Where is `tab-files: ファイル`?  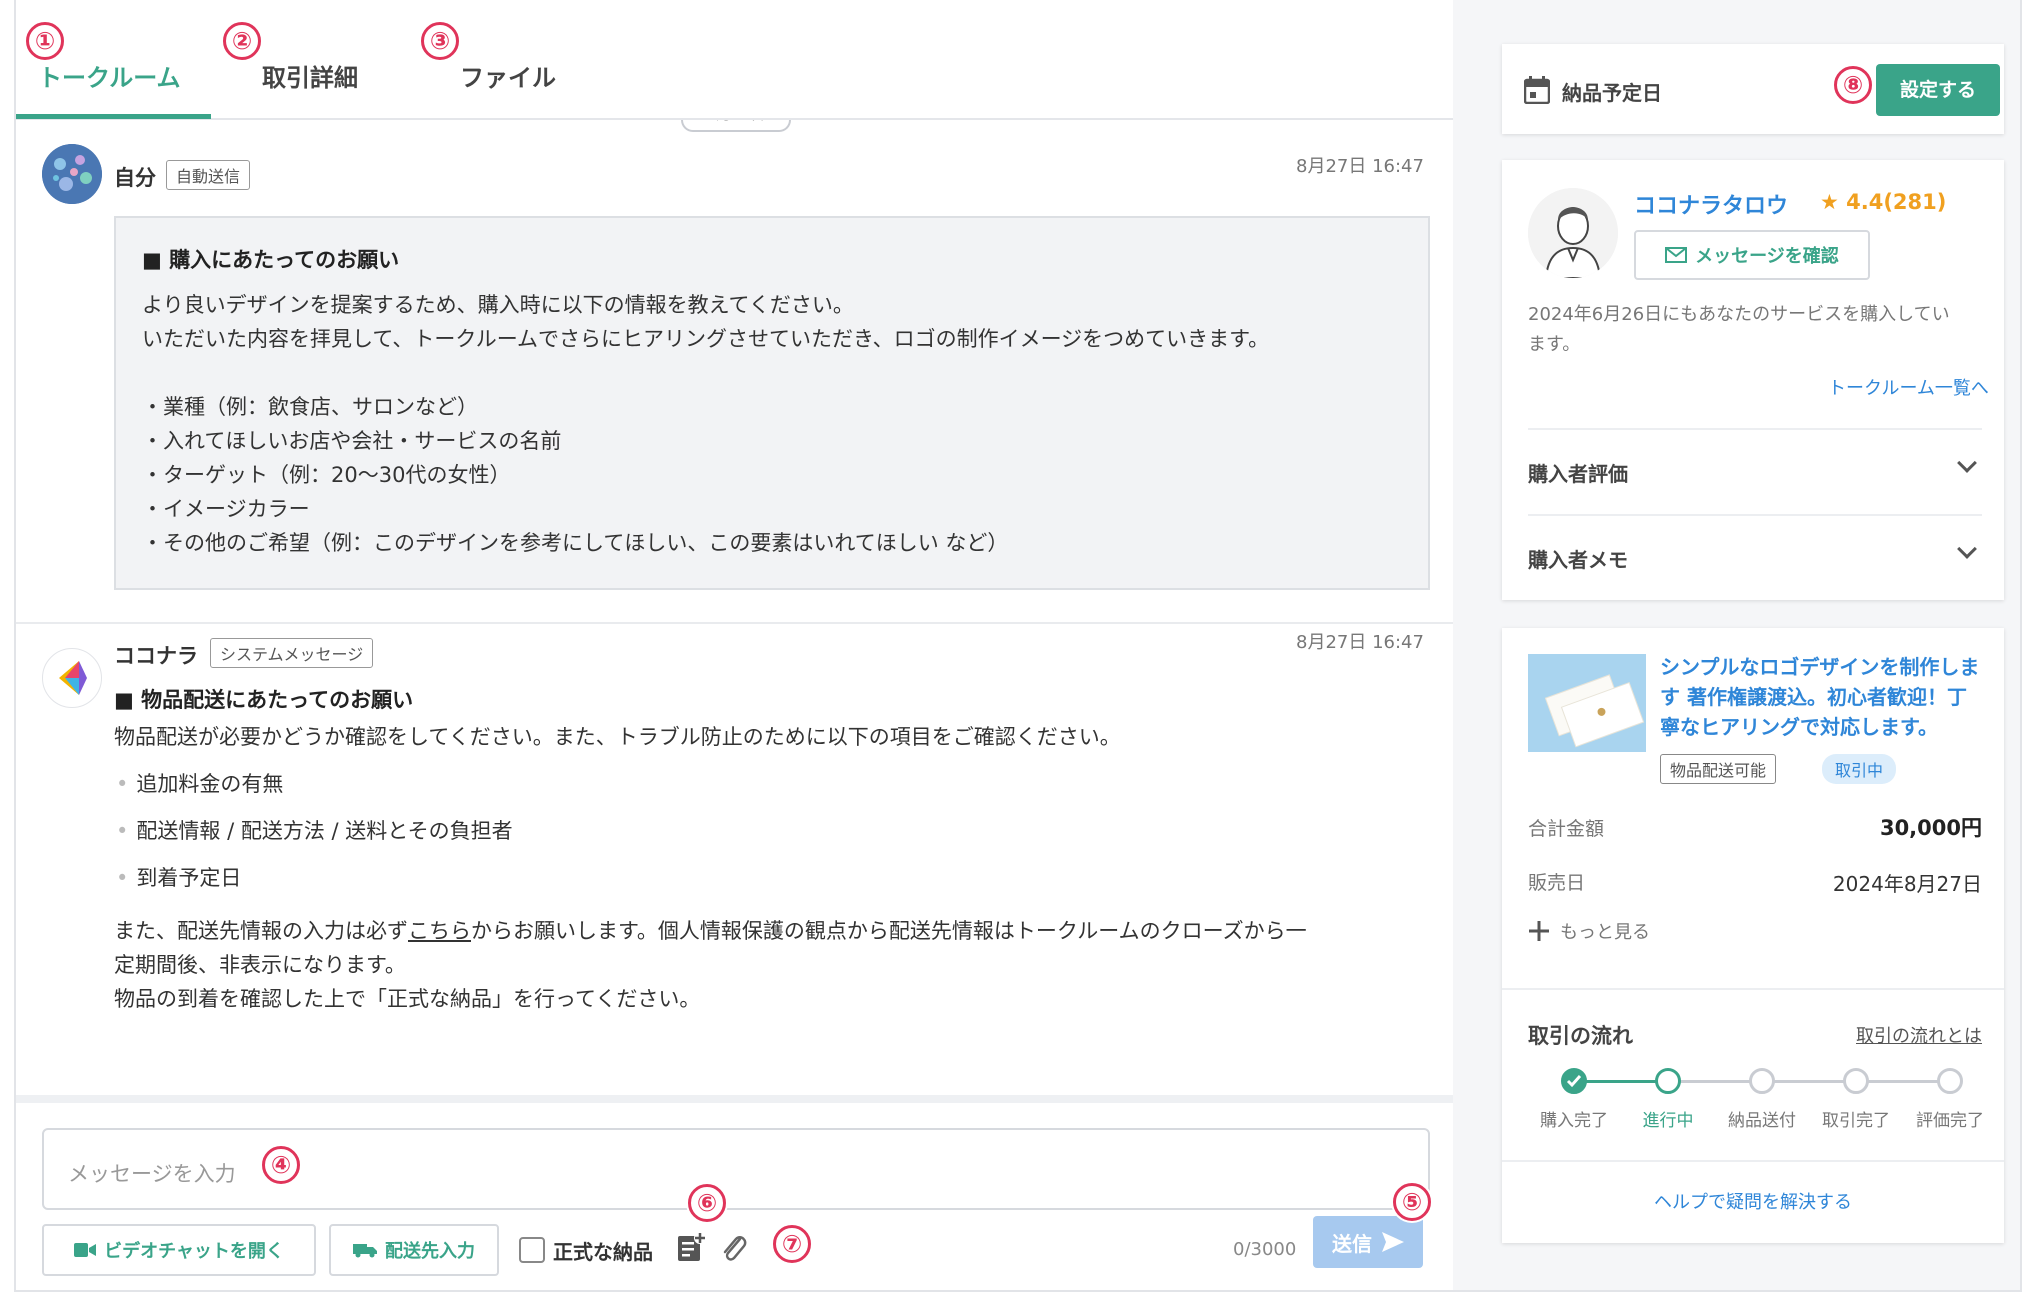 tab-files: ファイル is located at coordinates (508, 75).